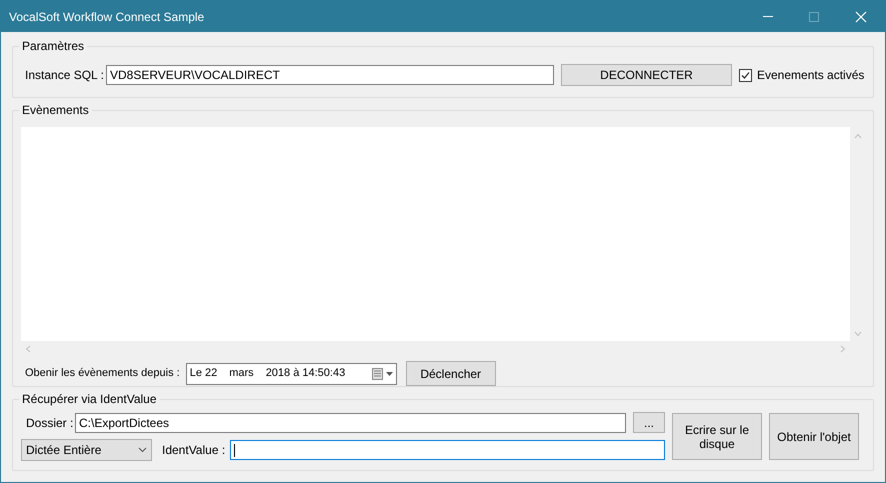 The width and height of the screenshot is (886, 483). I want to click on sql-label: Instance SQL :, so click(65, 75).